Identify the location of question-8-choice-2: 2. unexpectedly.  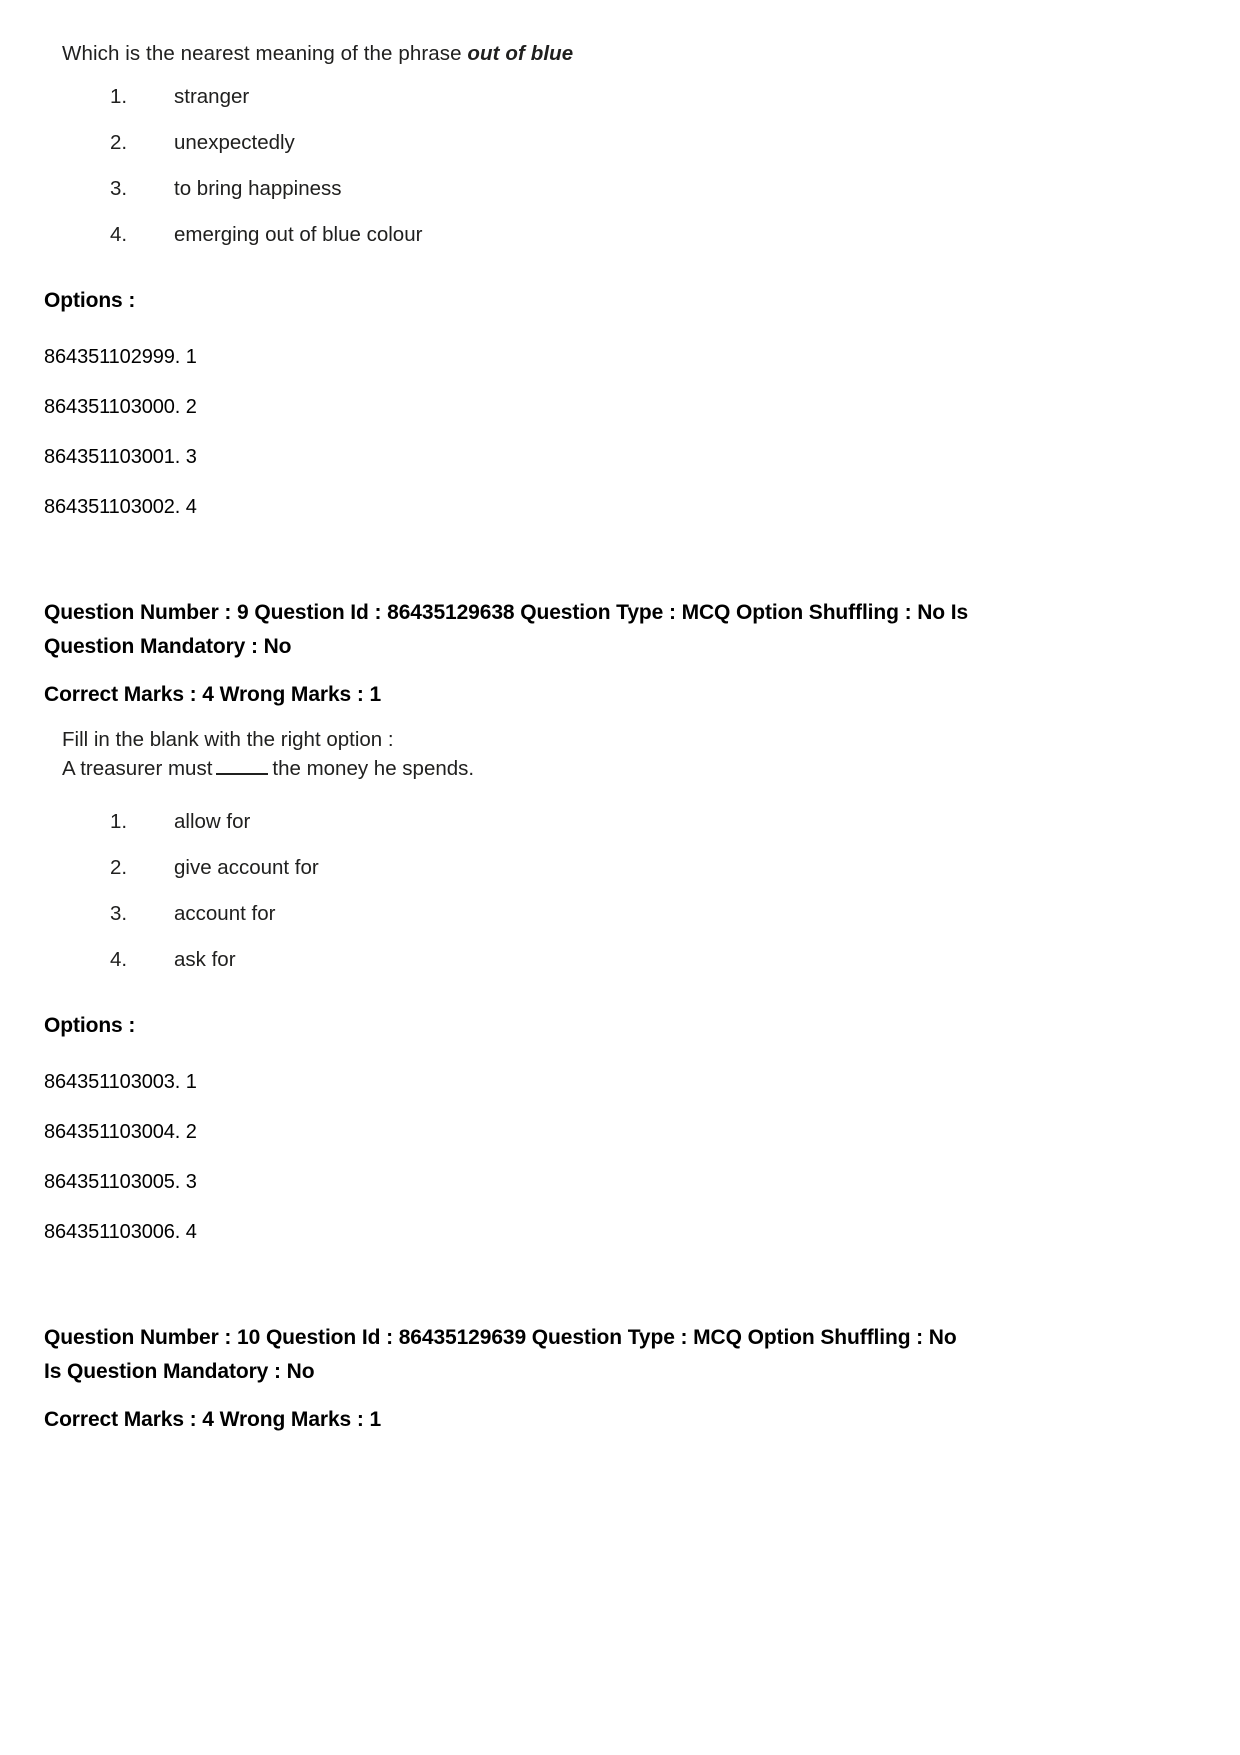
(620, 143).